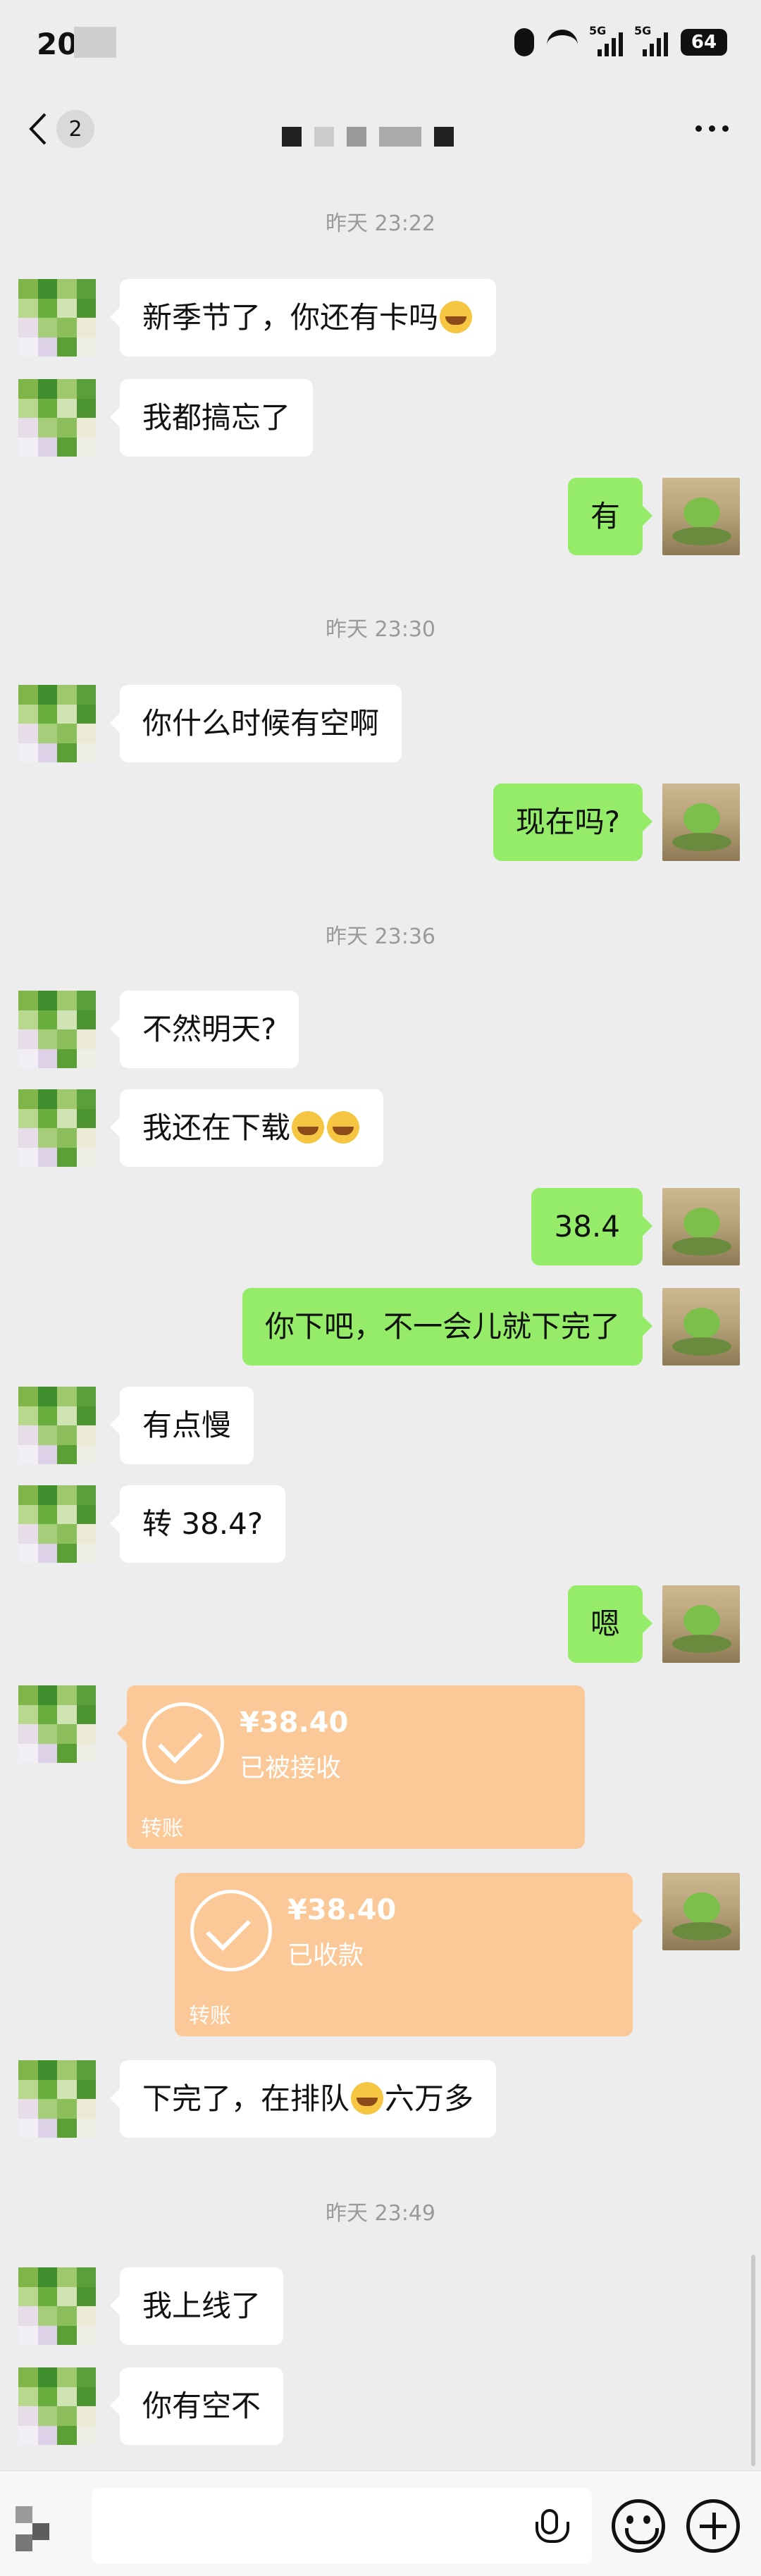  Describe the element at coordinates (429, 2098) in the screenshot. I see `message-text-continued: 六万多` at that location.